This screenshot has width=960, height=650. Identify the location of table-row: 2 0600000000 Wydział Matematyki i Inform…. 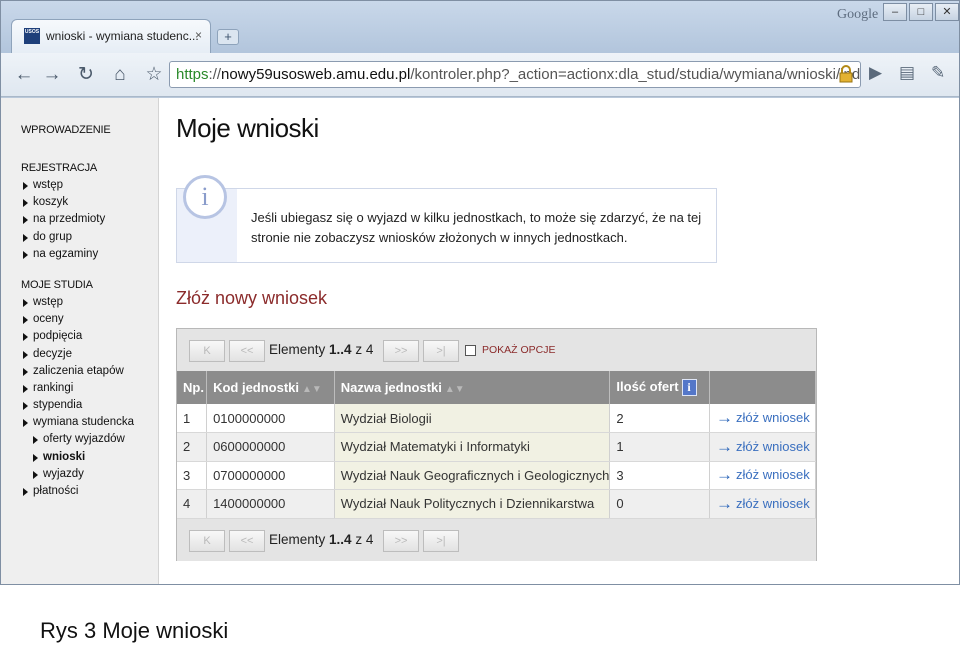
(496, 447).